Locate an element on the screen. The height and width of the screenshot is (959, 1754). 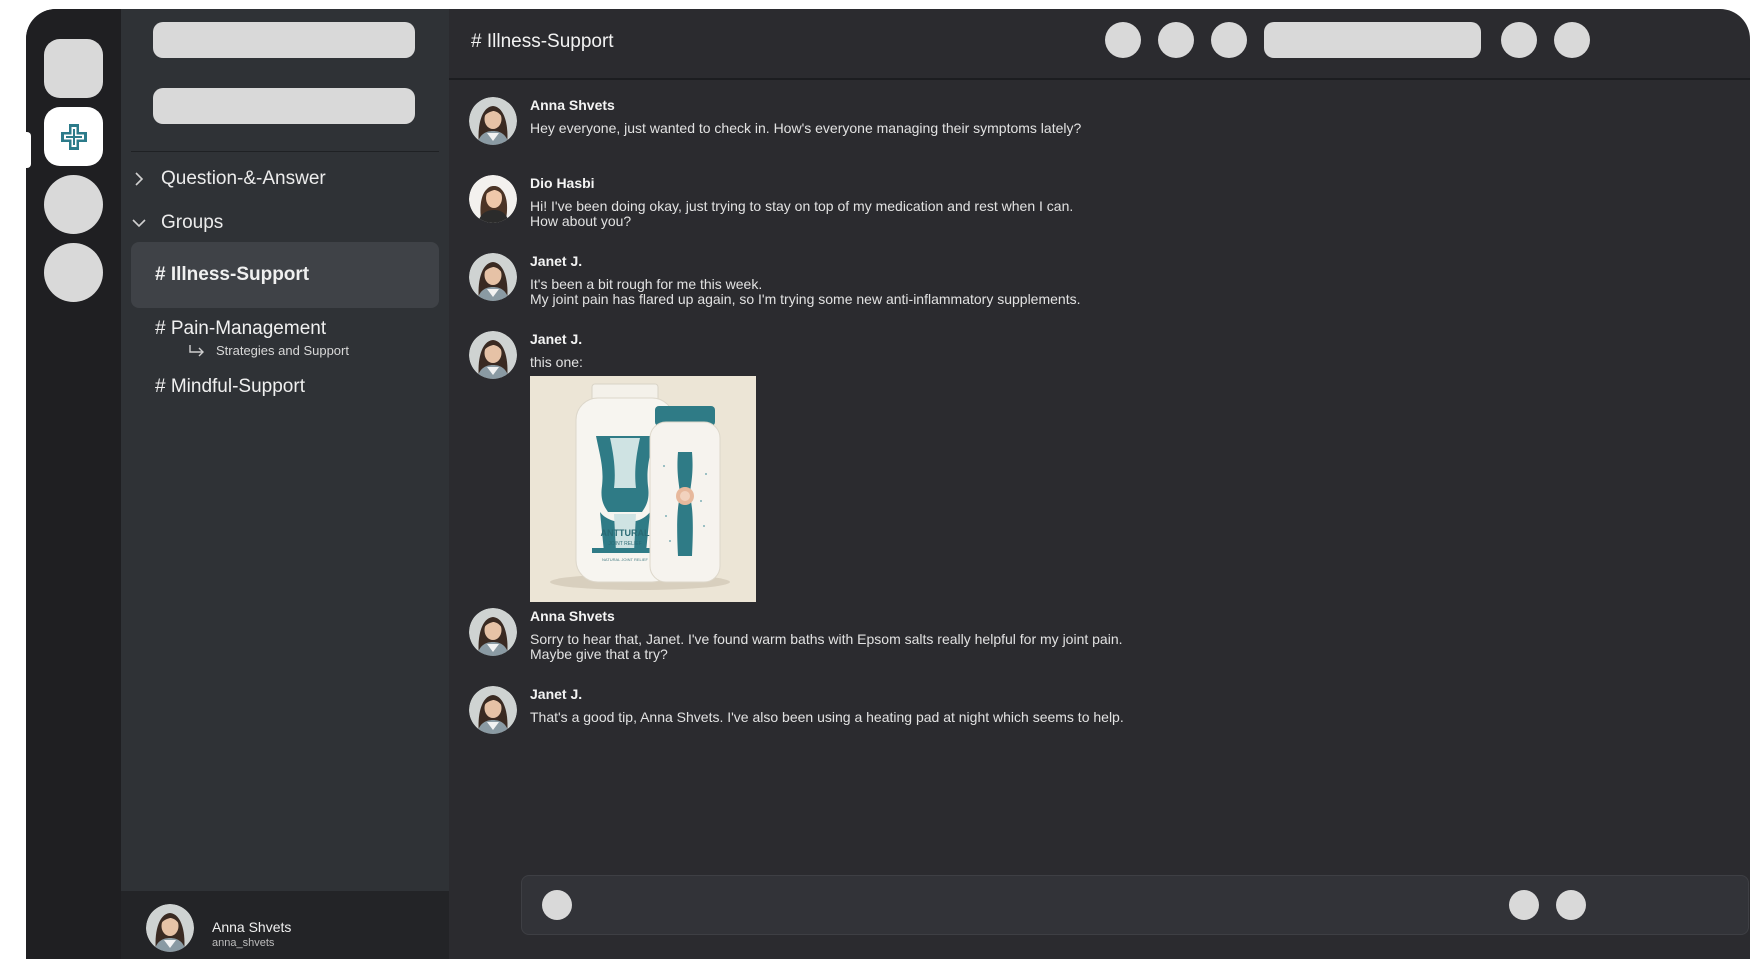
thread-label: Strategies and Support is located at coordinates (282, 350).